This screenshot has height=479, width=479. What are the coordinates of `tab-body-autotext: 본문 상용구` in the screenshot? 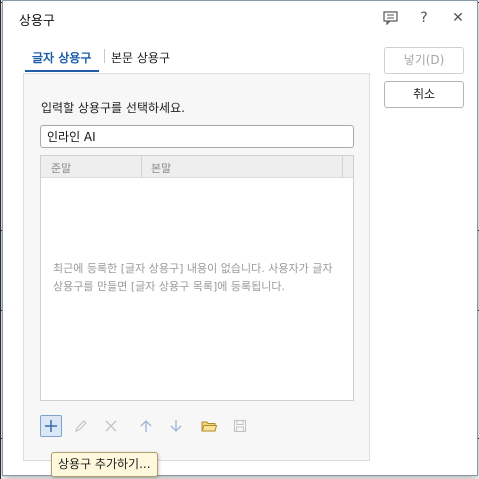 It's located at (140, 57).